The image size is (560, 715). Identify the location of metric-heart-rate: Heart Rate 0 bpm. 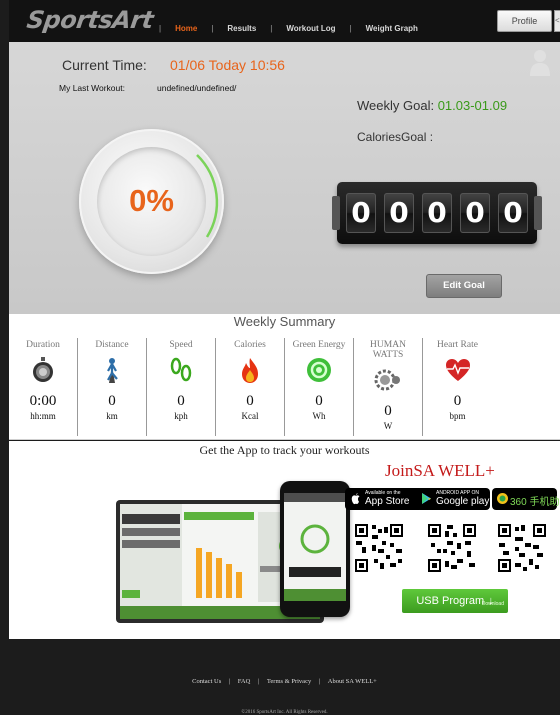
(457, 387).